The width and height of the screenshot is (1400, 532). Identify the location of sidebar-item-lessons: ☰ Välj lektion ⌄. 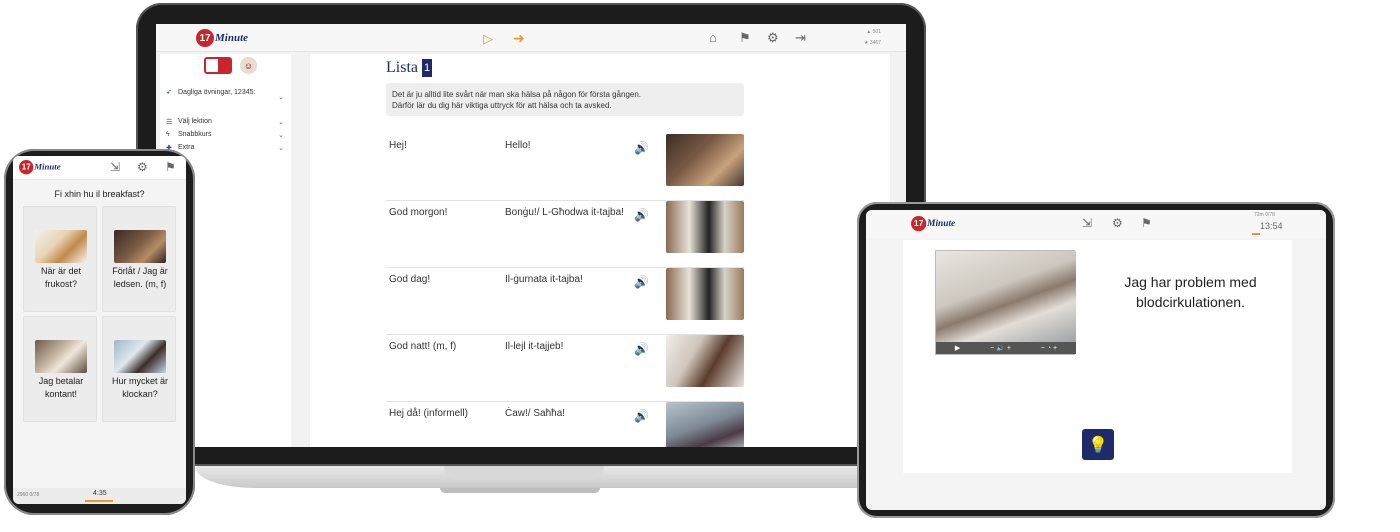
(225, 122).